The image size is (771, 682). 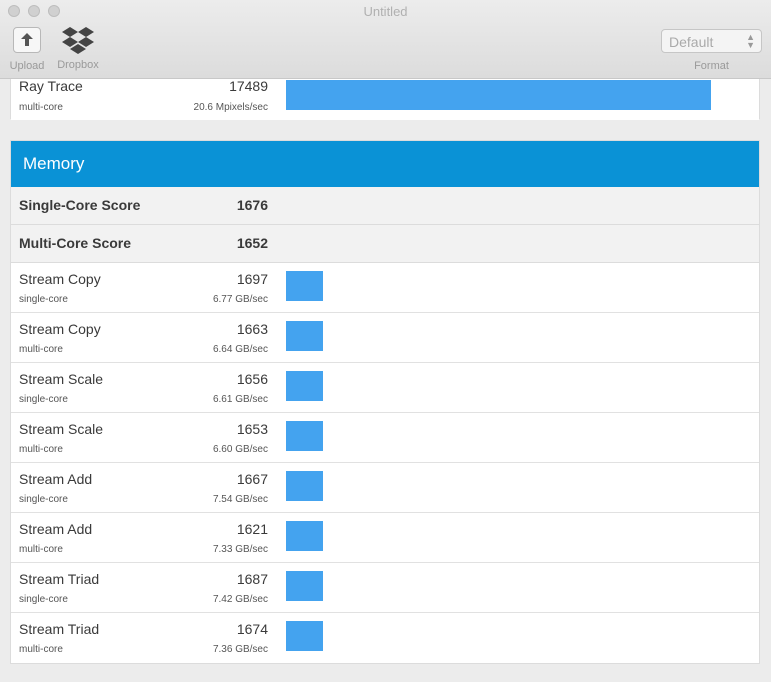 What do you see at coordinates (248, 86) in the screenshot?
I see `benchmark-score: 17489` at bounding box center [248, 86].